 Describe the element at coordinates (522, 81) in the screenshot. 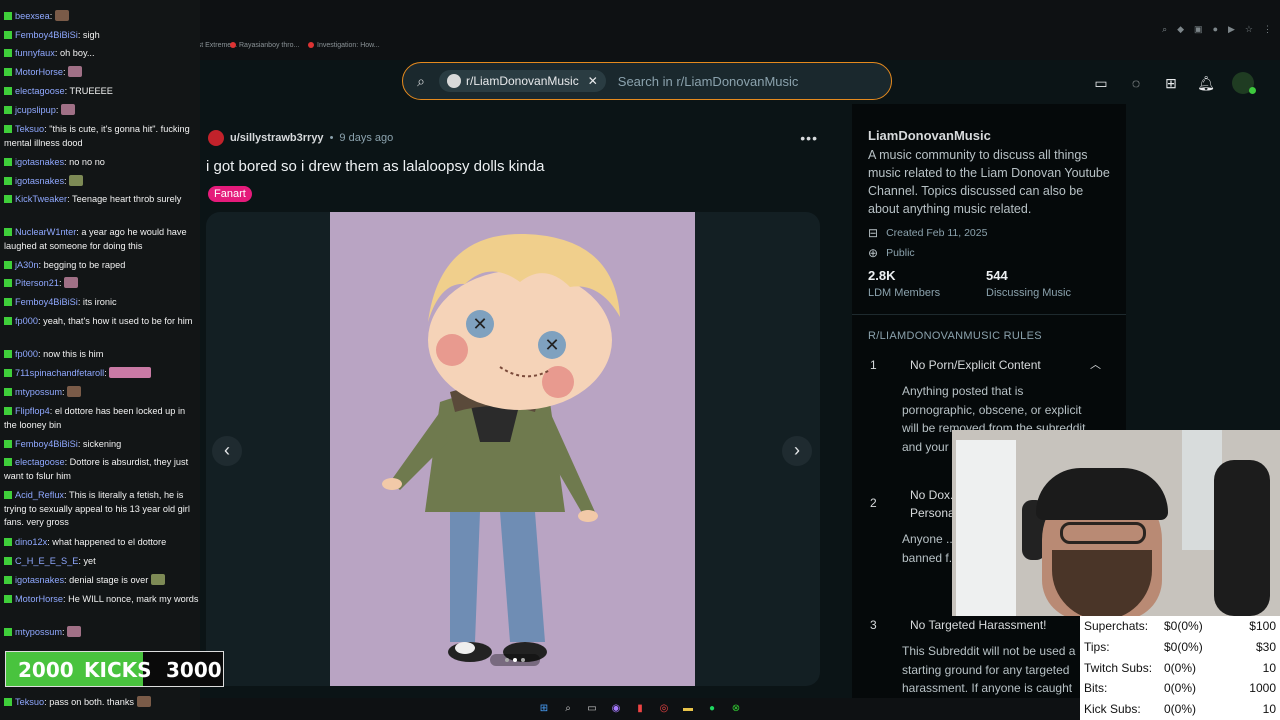

I see `community-chip: r/LiamDonovanMusic ✕` at that location.